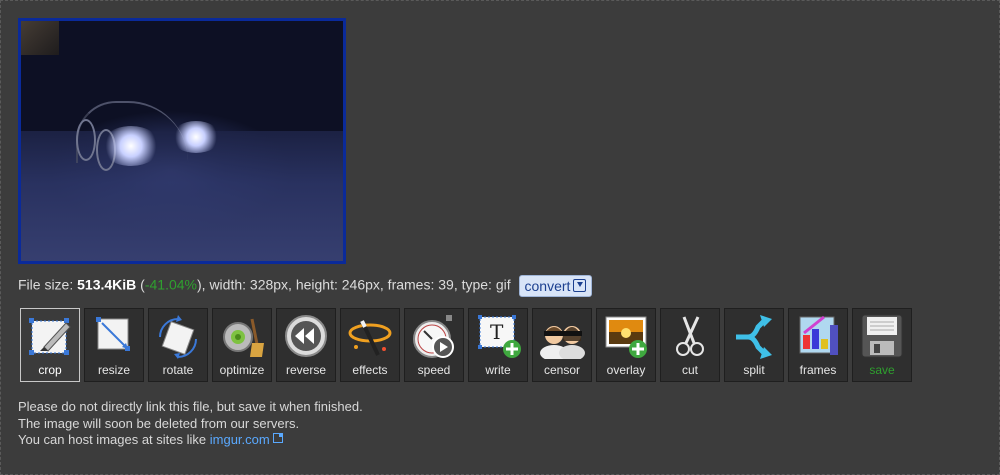 This screenshot has height=475, width=1000. Describe the element at coordinates (131, 146) in the screenshot. I see `preview-headlight-left` at that location.